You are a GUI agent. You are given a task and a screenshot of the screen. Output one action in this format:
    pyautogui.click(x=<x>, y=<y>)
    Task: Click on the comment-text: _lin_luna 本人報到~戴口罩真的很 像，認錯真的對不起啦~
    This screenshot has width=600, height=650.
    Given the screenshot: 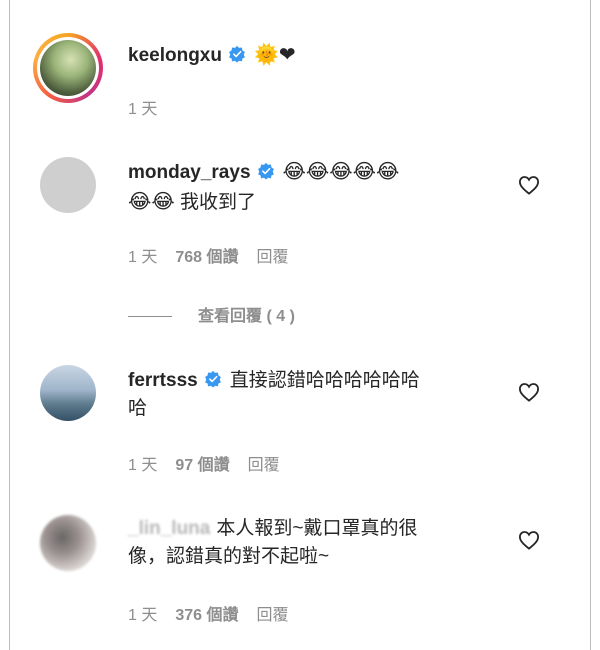 What is the action you would take?
    pyautogui.click(x=313, y=543)
    